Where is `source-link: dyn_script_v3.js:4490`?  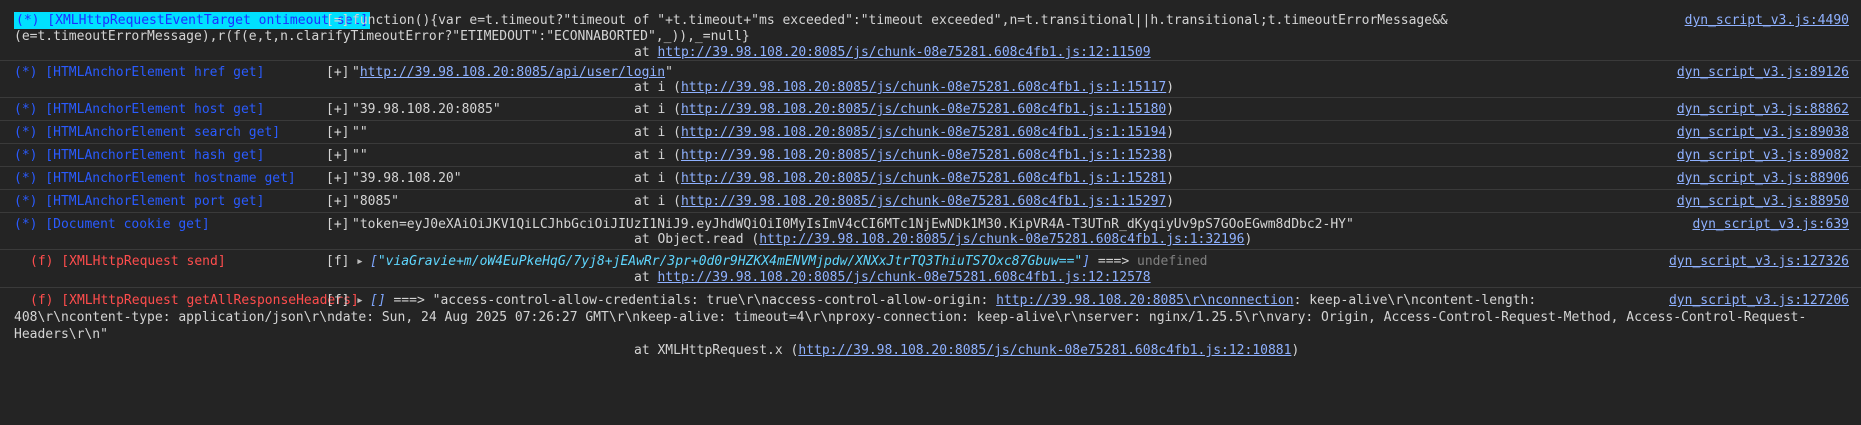 source-link: dyn_script_v3.js:4490 is located at coordinates (1767, 20).